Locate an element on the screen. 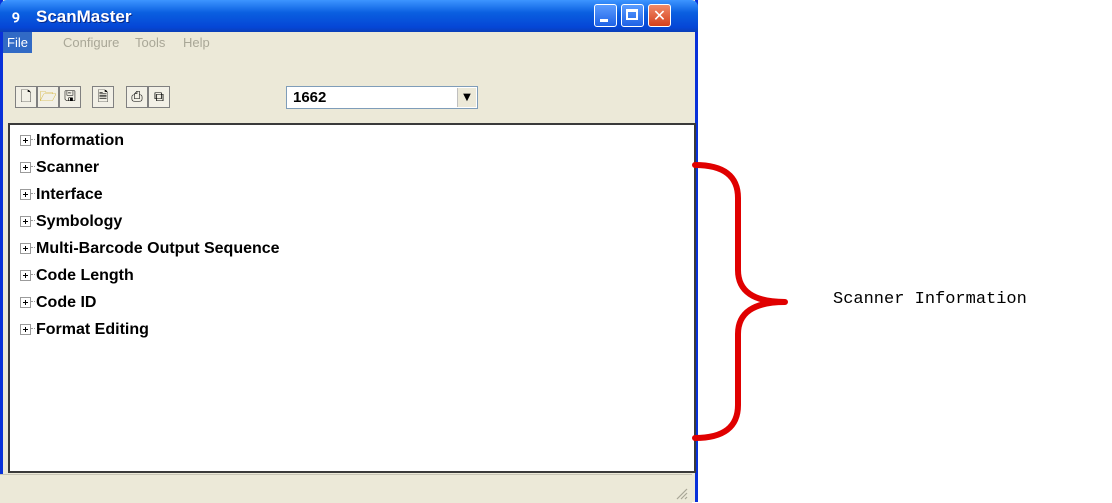 This screenshot has height=503, width=1112. resize-grip-icon is located at coordinates (681, 493).